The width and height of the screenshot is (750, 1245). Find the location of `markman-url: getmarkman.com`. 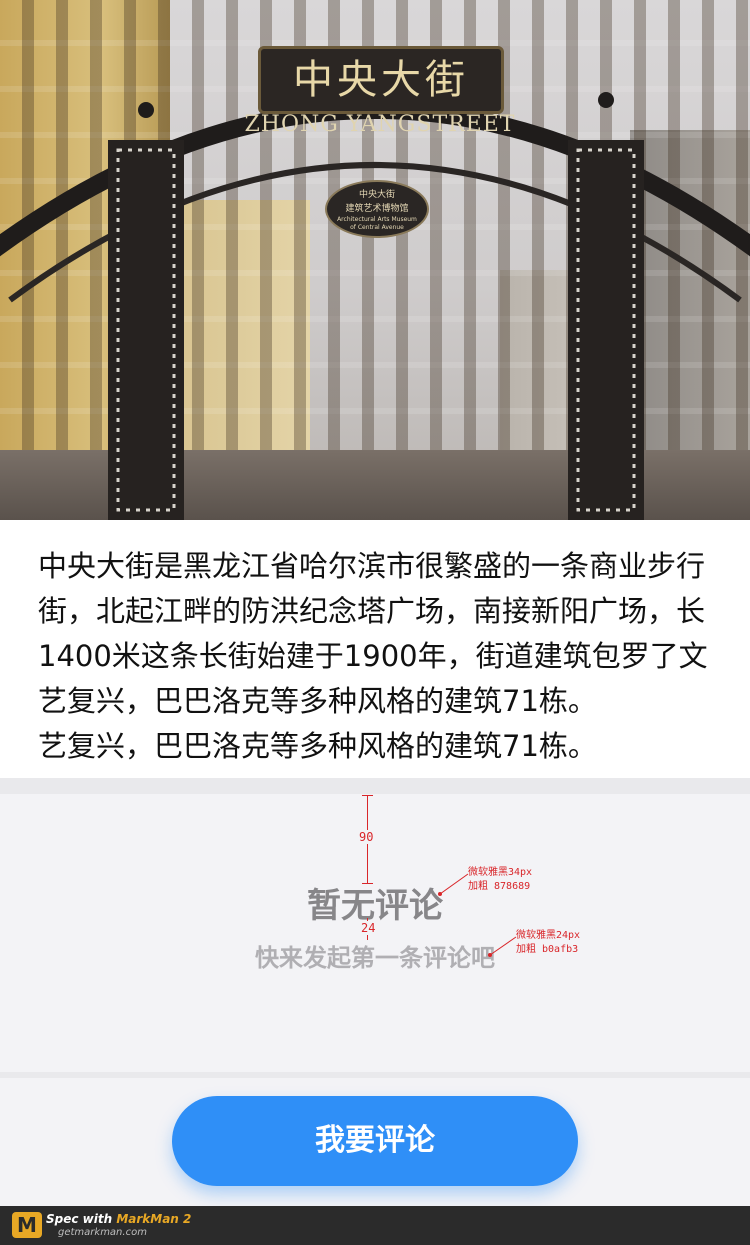

markman-url: getmarkman.com is located at coordinates (102, 1232).